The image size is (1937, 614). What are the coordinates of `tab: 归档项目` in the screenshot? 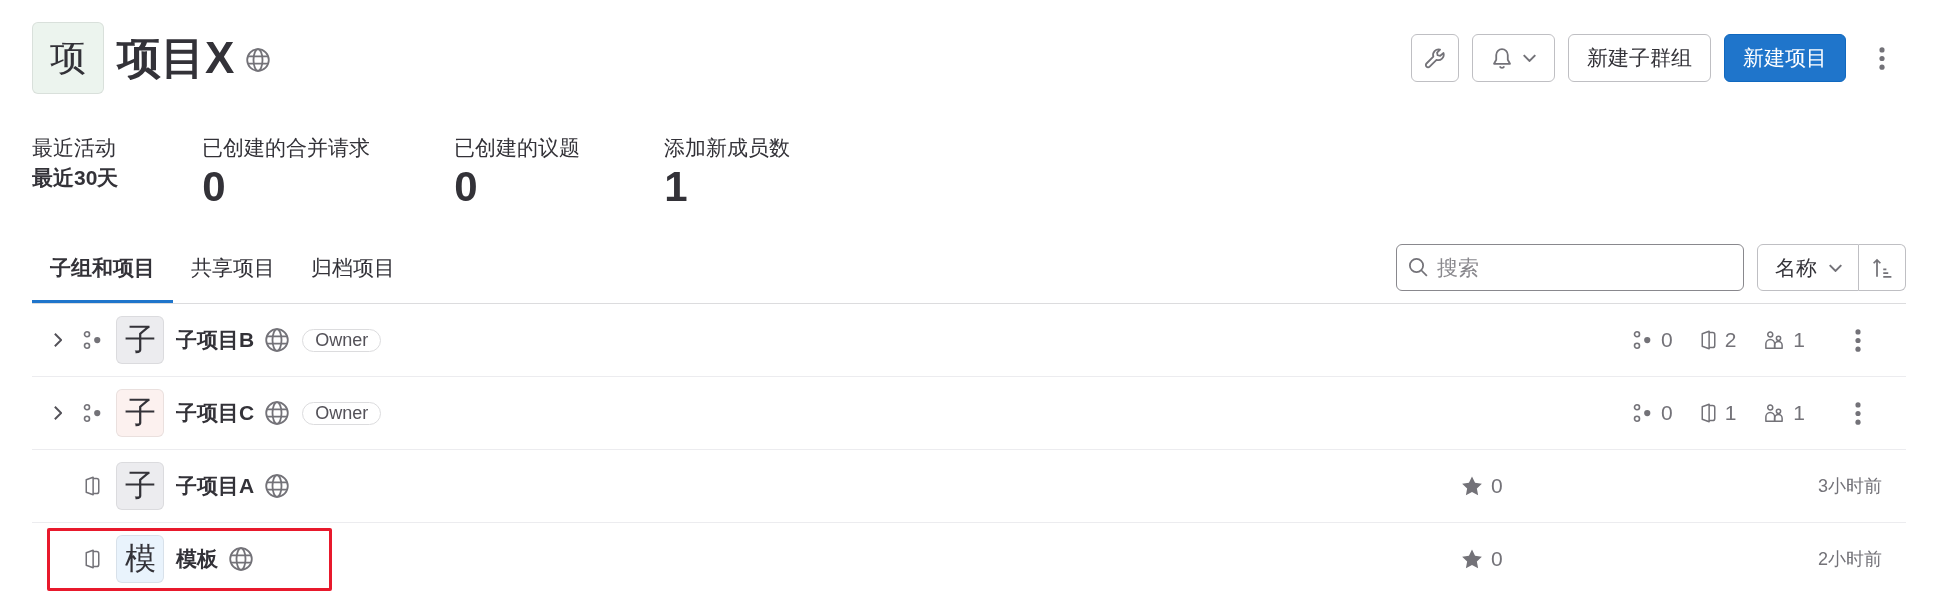 It's located at (353, 267).